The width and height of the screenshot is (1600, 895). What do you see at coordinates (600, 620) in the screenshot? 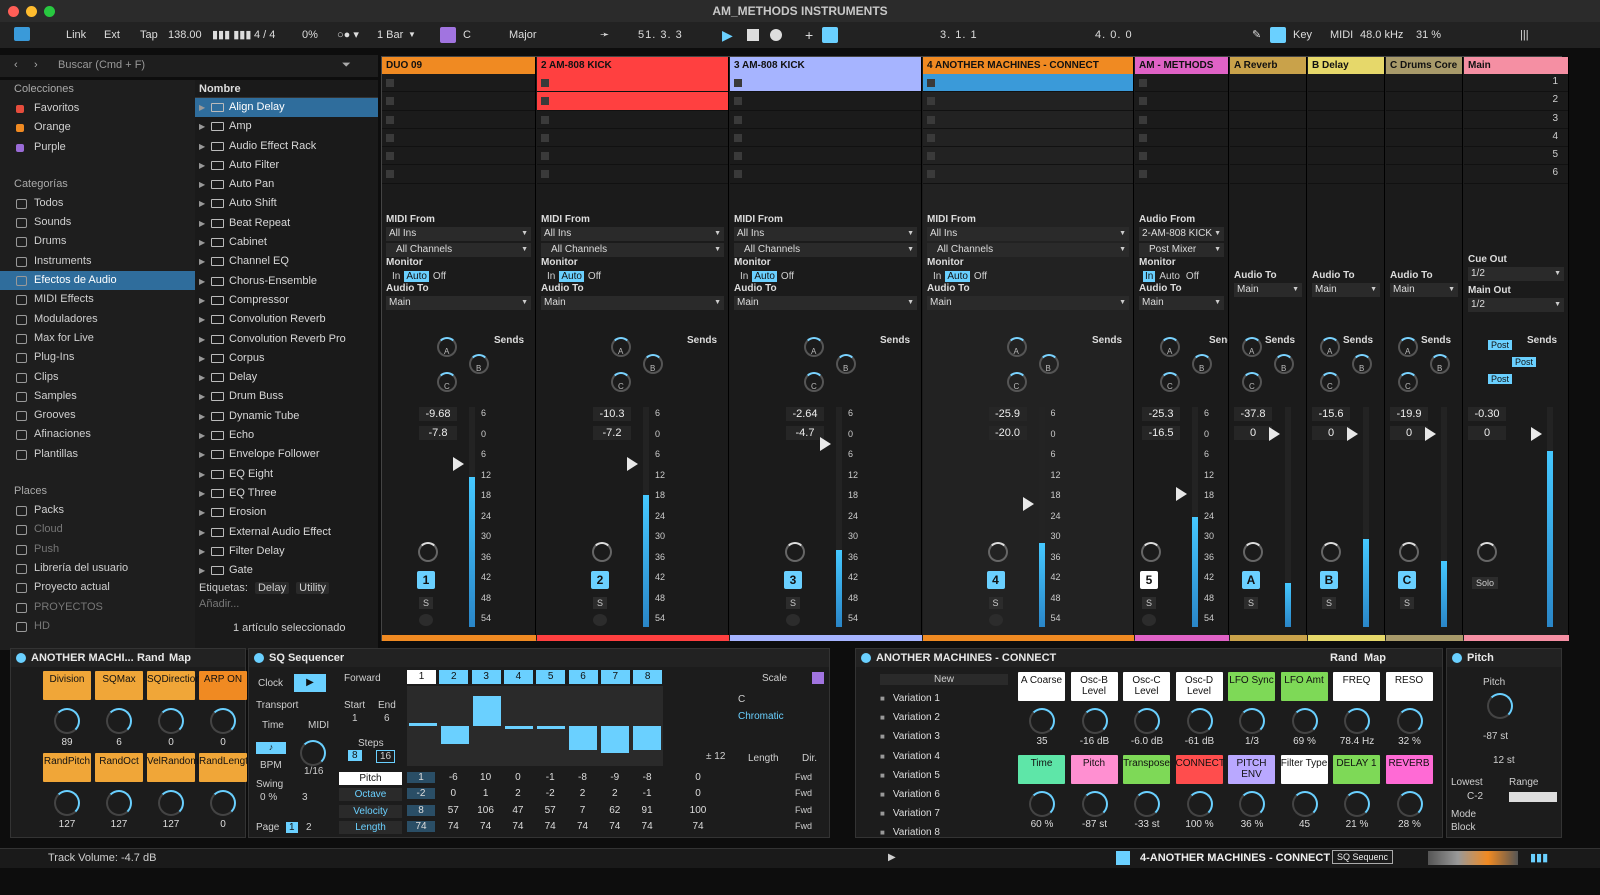
I see `arm-button` at bounding box center [600, 620].